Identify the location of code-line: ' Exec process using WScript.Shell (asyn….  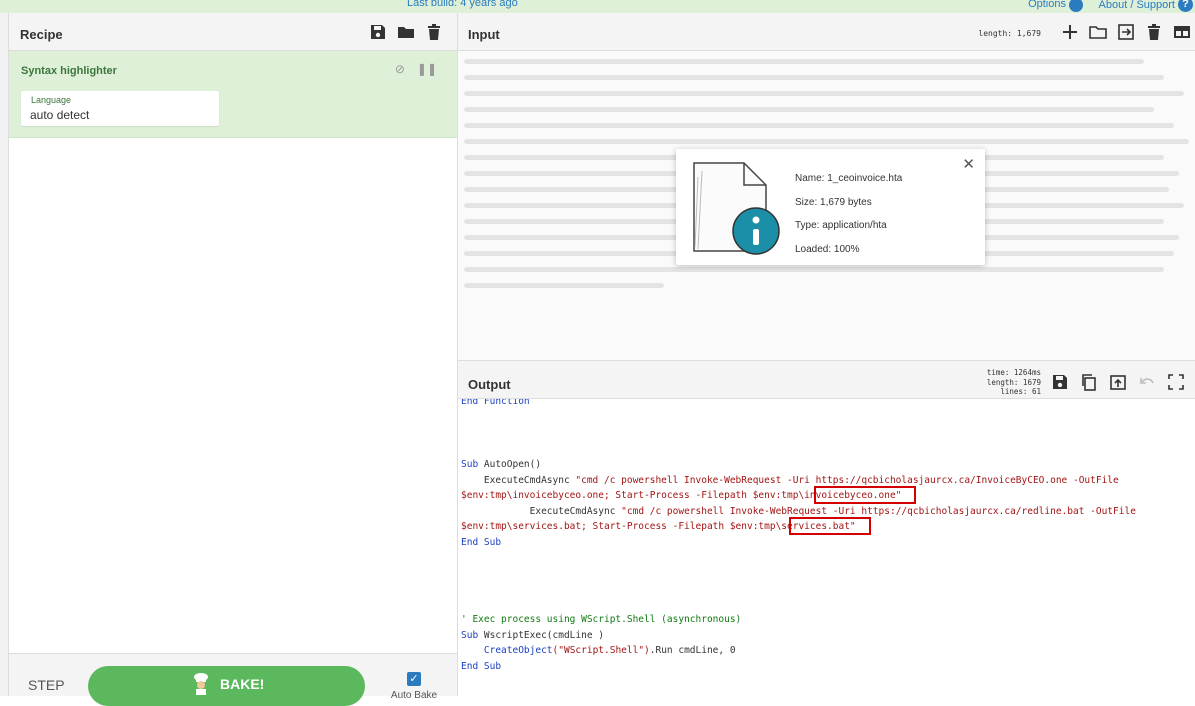
(601, 619).